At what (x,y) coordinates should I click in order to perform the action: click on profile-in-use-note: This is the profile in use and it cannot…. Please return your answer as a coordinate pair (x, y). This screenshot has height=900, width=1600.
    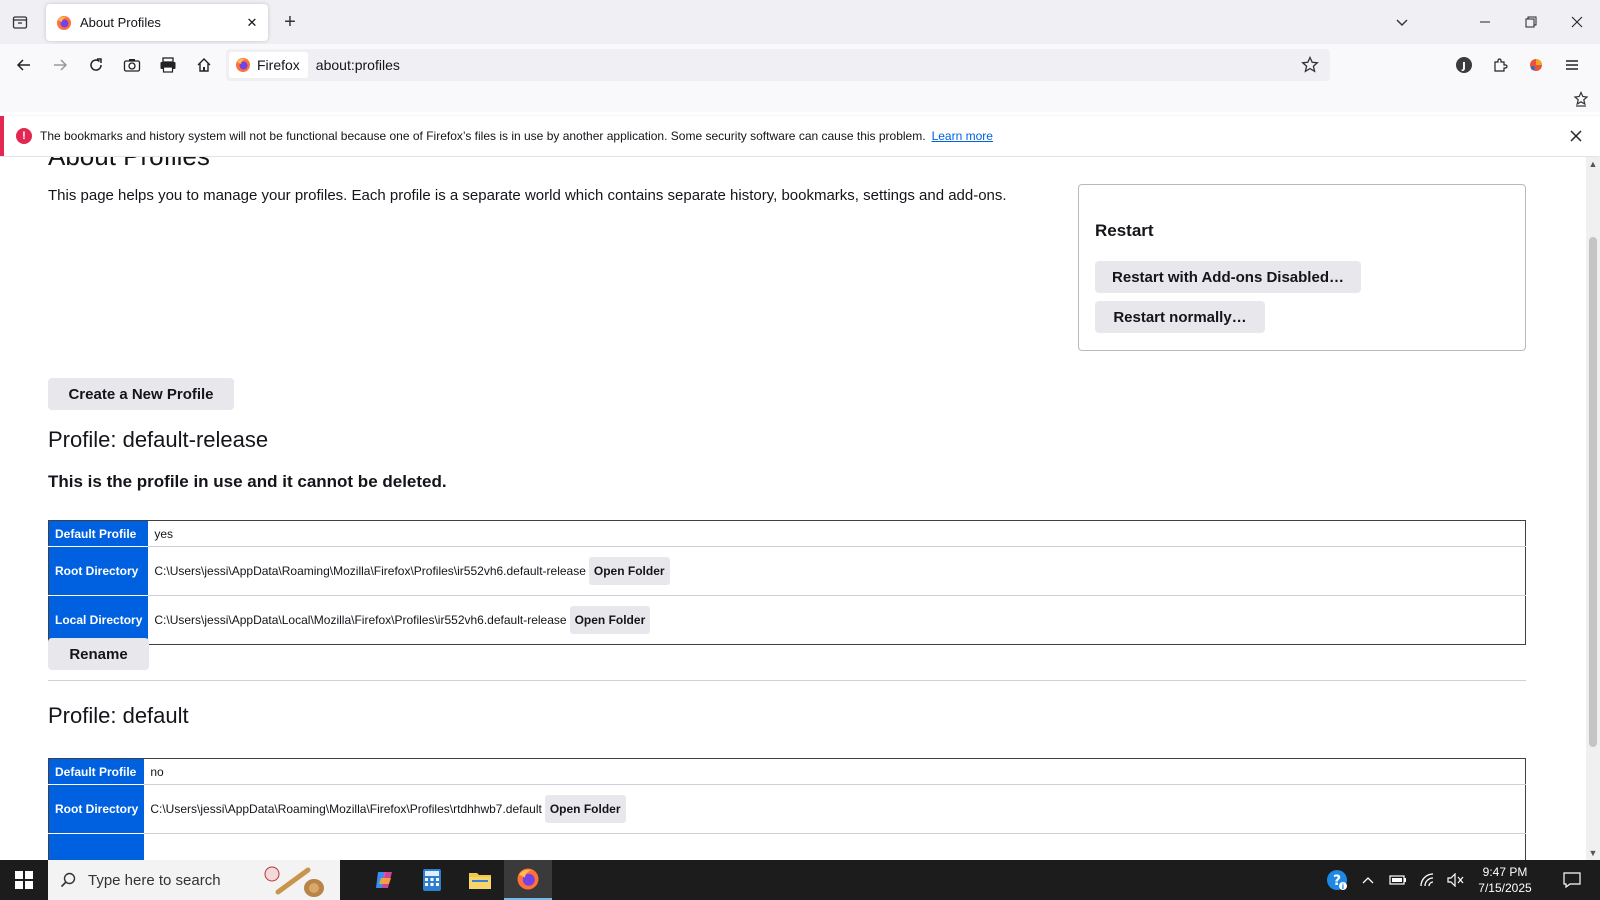
    Looking at the image, I should click on (247, 481).